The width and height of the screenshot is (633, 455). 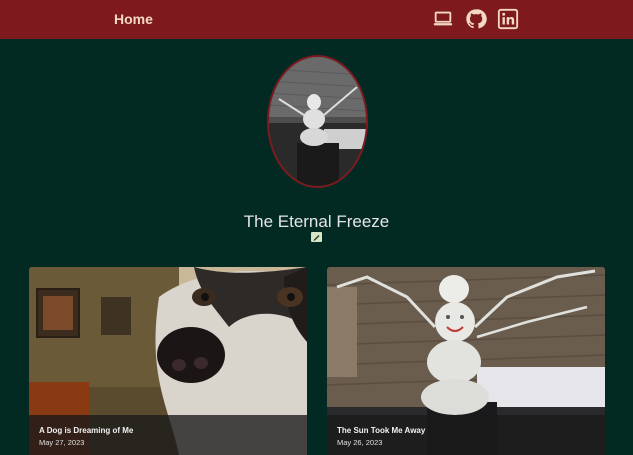 I want to click on post-date: May 27, 2023, so click(x=62, y=442).